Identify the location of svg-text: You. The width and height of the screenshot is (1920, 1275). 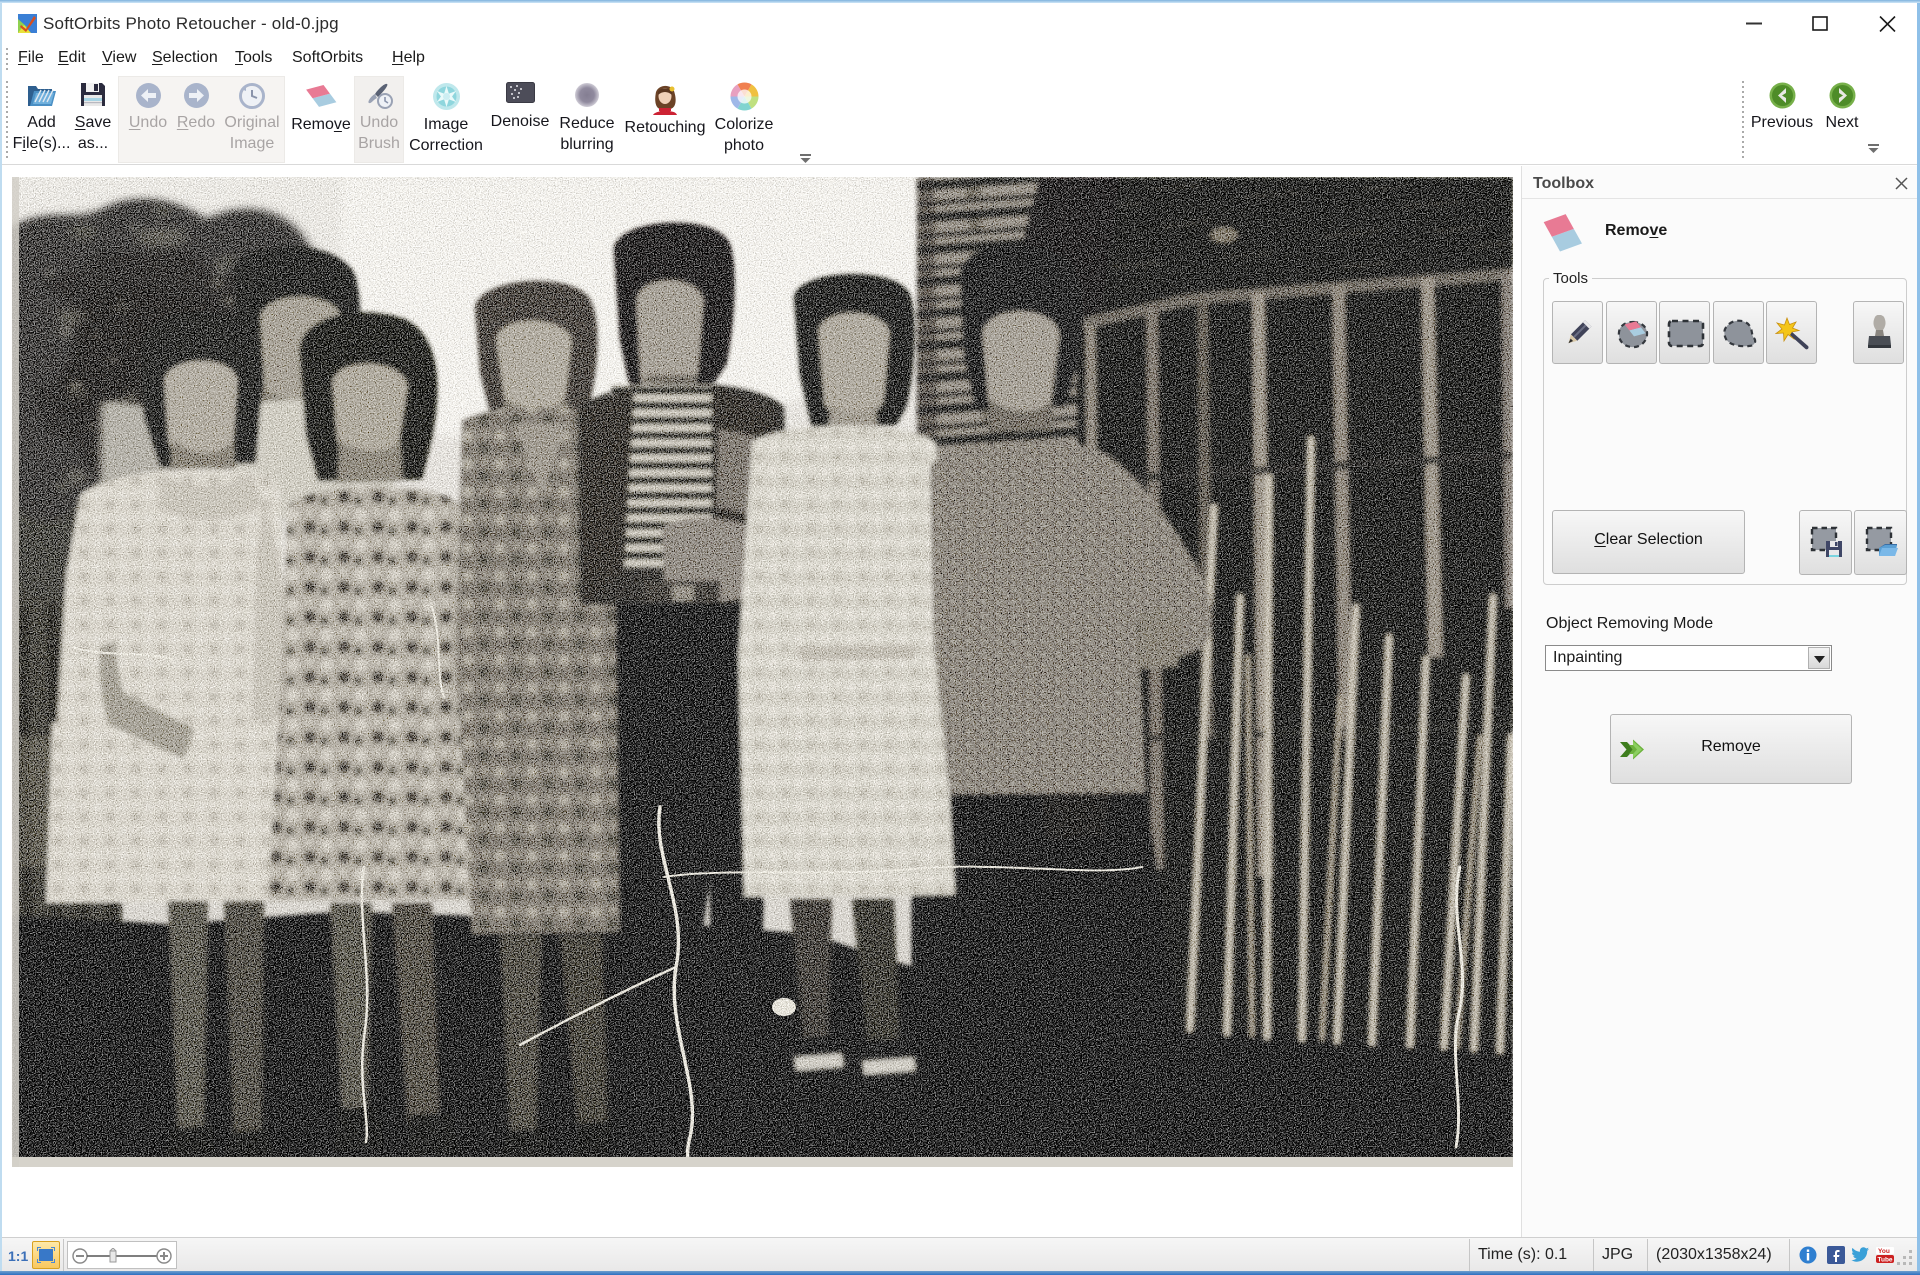
(1884, 1251).